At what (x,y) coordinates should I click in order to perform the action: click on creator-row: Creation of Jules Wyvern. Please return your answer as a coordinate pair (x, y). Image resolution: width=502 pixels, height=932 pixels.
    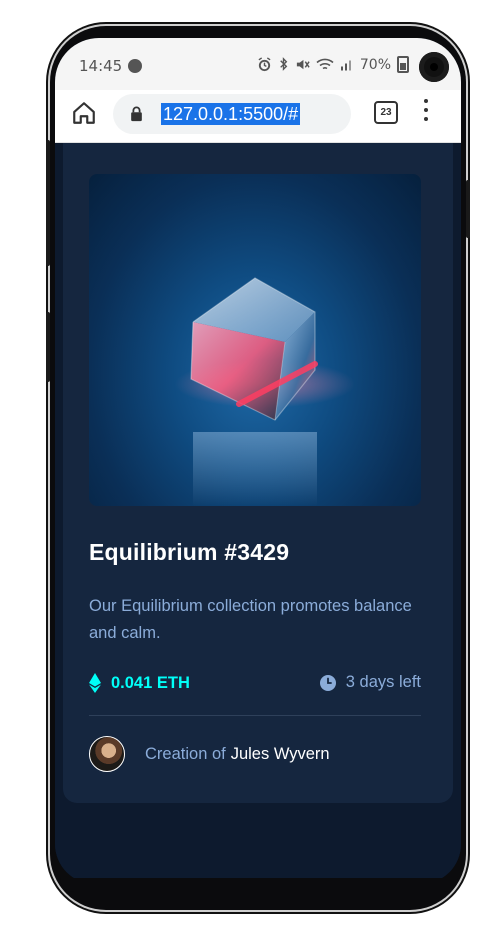
    Looking at the image, I should click on (209, 754).